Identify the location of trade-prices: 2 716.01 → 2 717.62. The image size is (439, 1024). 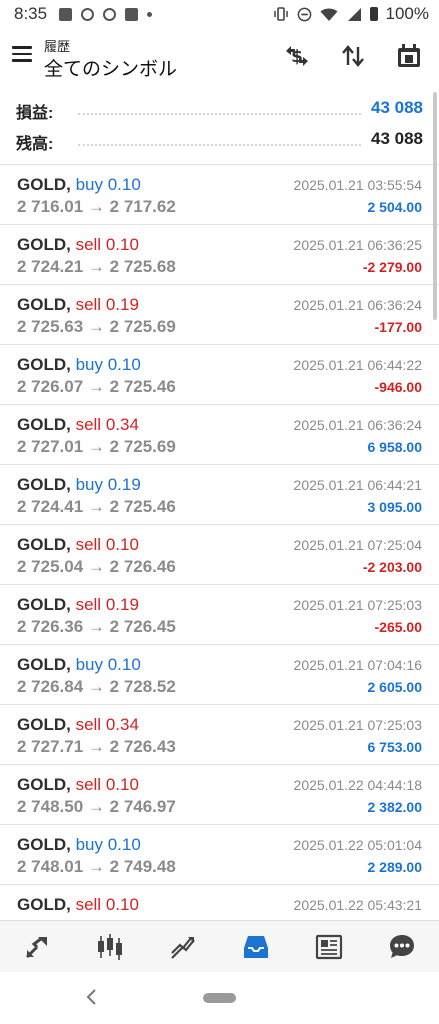
(96, 207).